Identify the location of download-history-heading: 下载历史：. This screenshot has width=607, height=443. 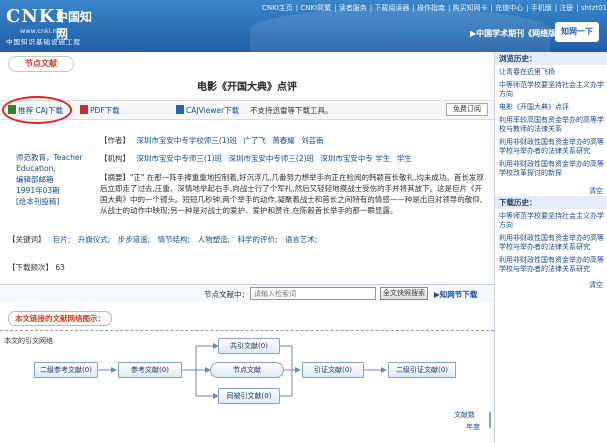
(551, 202).